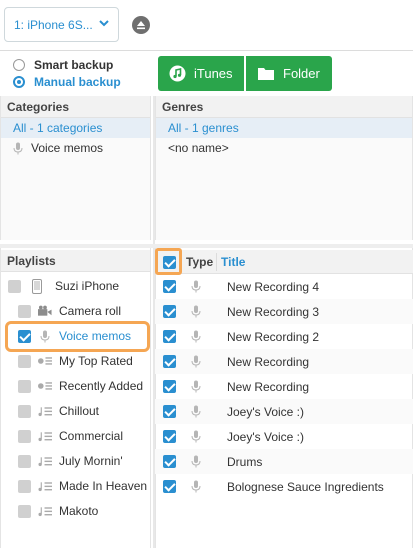 The width and height of the screenshot is (413, 548). I want to click on track-row: New Recording 3, so click(284, 311).